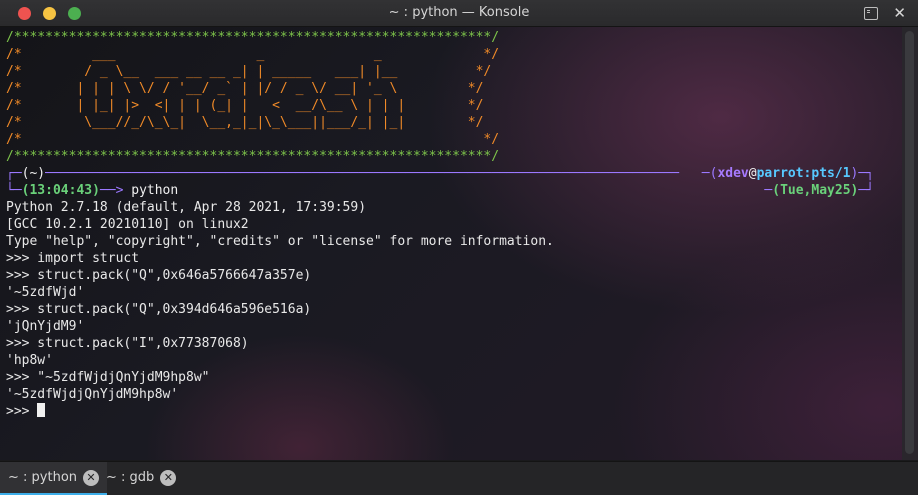 Image resolution: width=918 pixels, height=495 pixels. I want to click on banner-text: /* ___ _ _ */, so click(253, 54).